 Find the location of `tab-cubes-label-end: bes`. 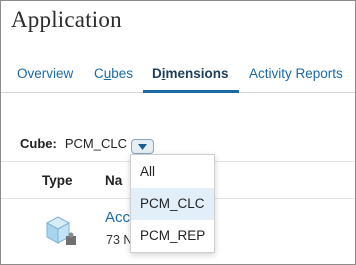

tab-cubes-label-end: bes is located at coordinates (122, 73).